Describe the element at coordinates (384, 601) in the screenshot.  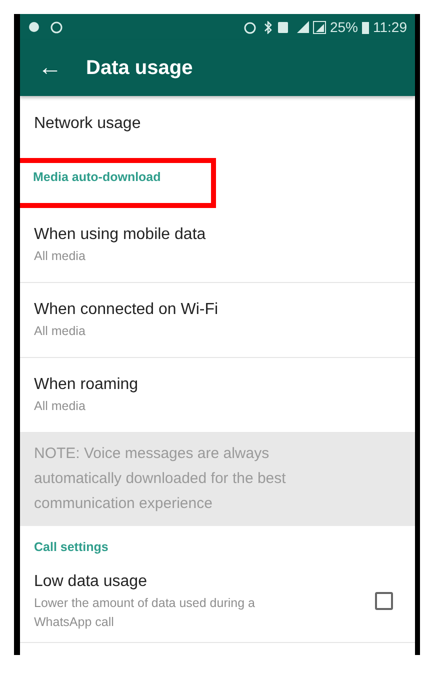
I see `checkbox` at that location.